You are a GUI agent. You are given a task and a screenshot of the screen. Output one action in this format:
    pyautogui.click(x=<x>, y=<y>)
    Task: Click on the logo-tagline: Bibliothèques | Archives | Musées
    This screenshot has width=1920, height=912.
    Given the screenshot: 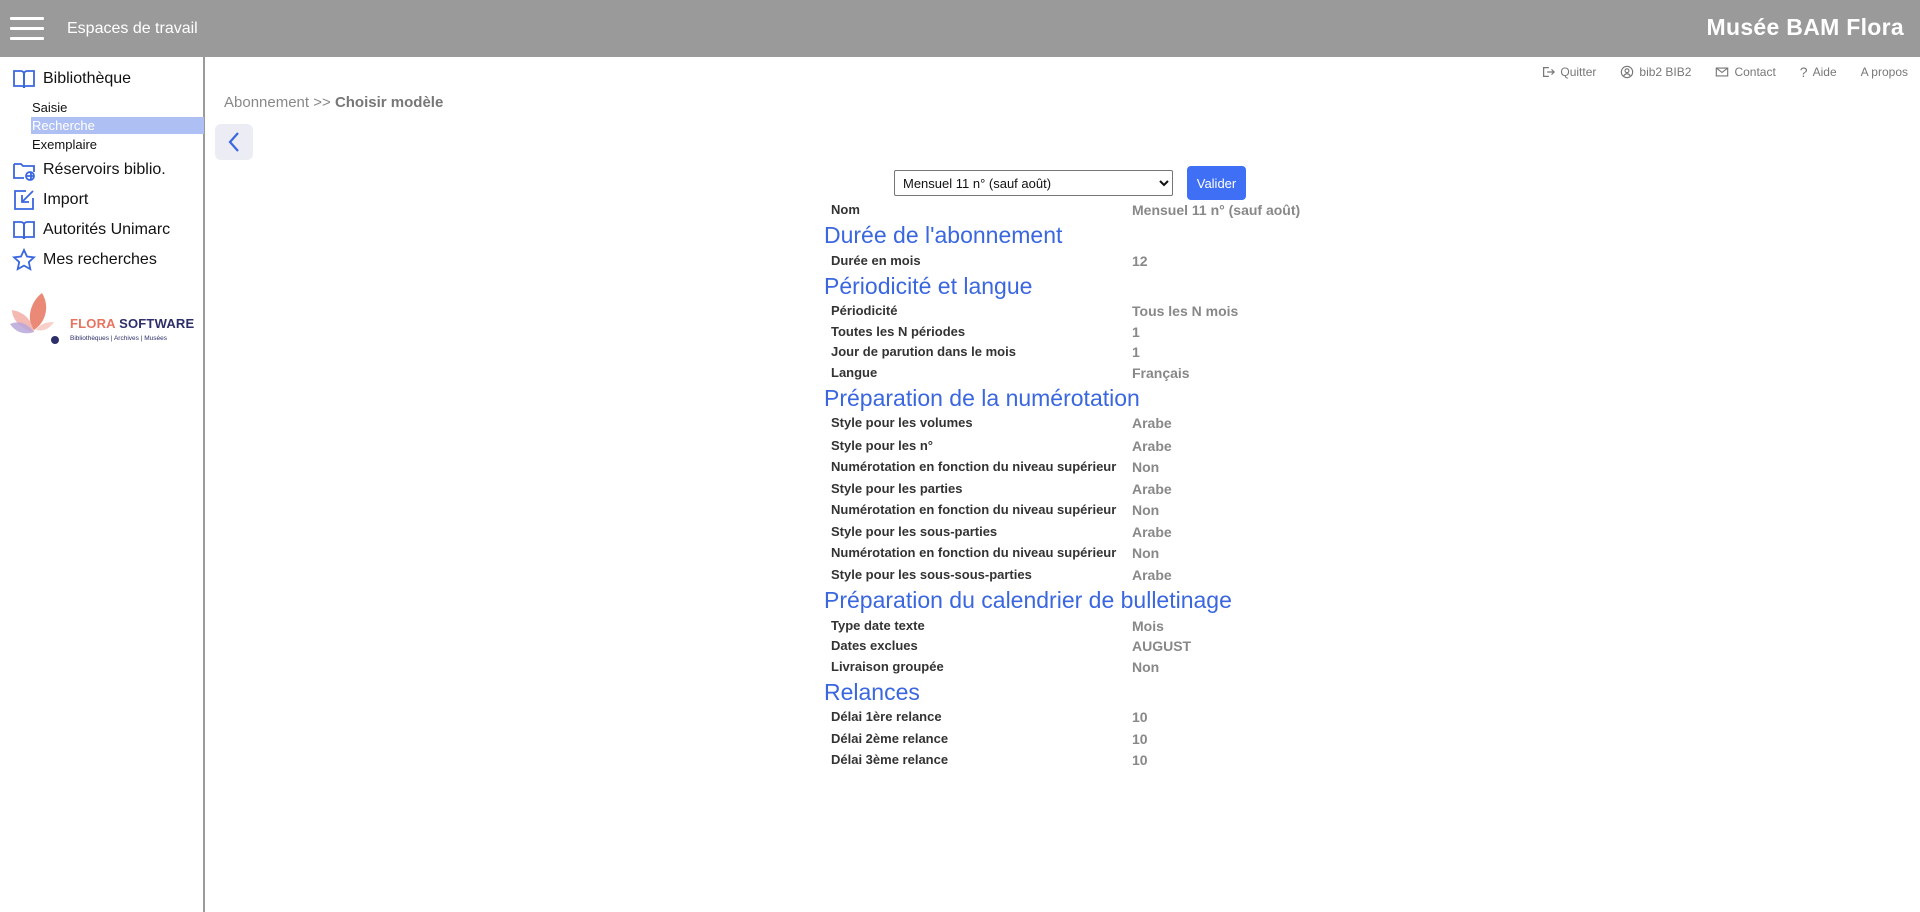 What is the action you would take?
    pyautogui.click(x=118, y=338)
    